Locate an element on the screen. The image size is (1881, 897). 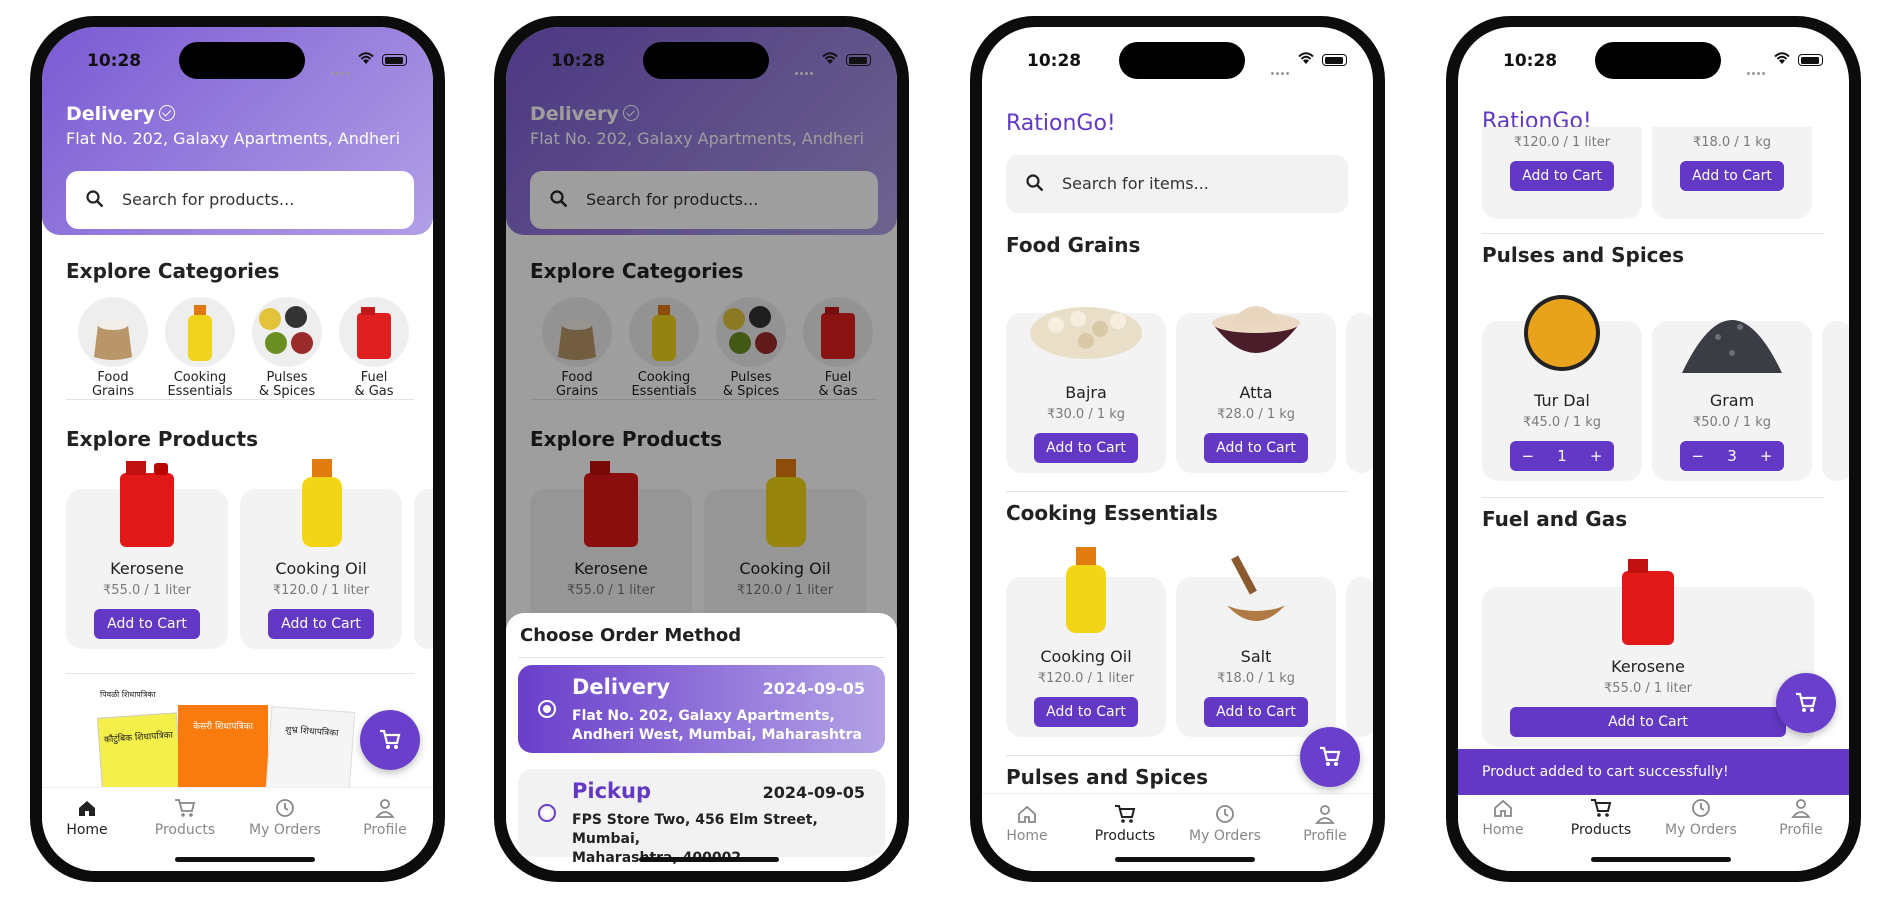
category-label: Pulses is located at coordinates (287, 377).